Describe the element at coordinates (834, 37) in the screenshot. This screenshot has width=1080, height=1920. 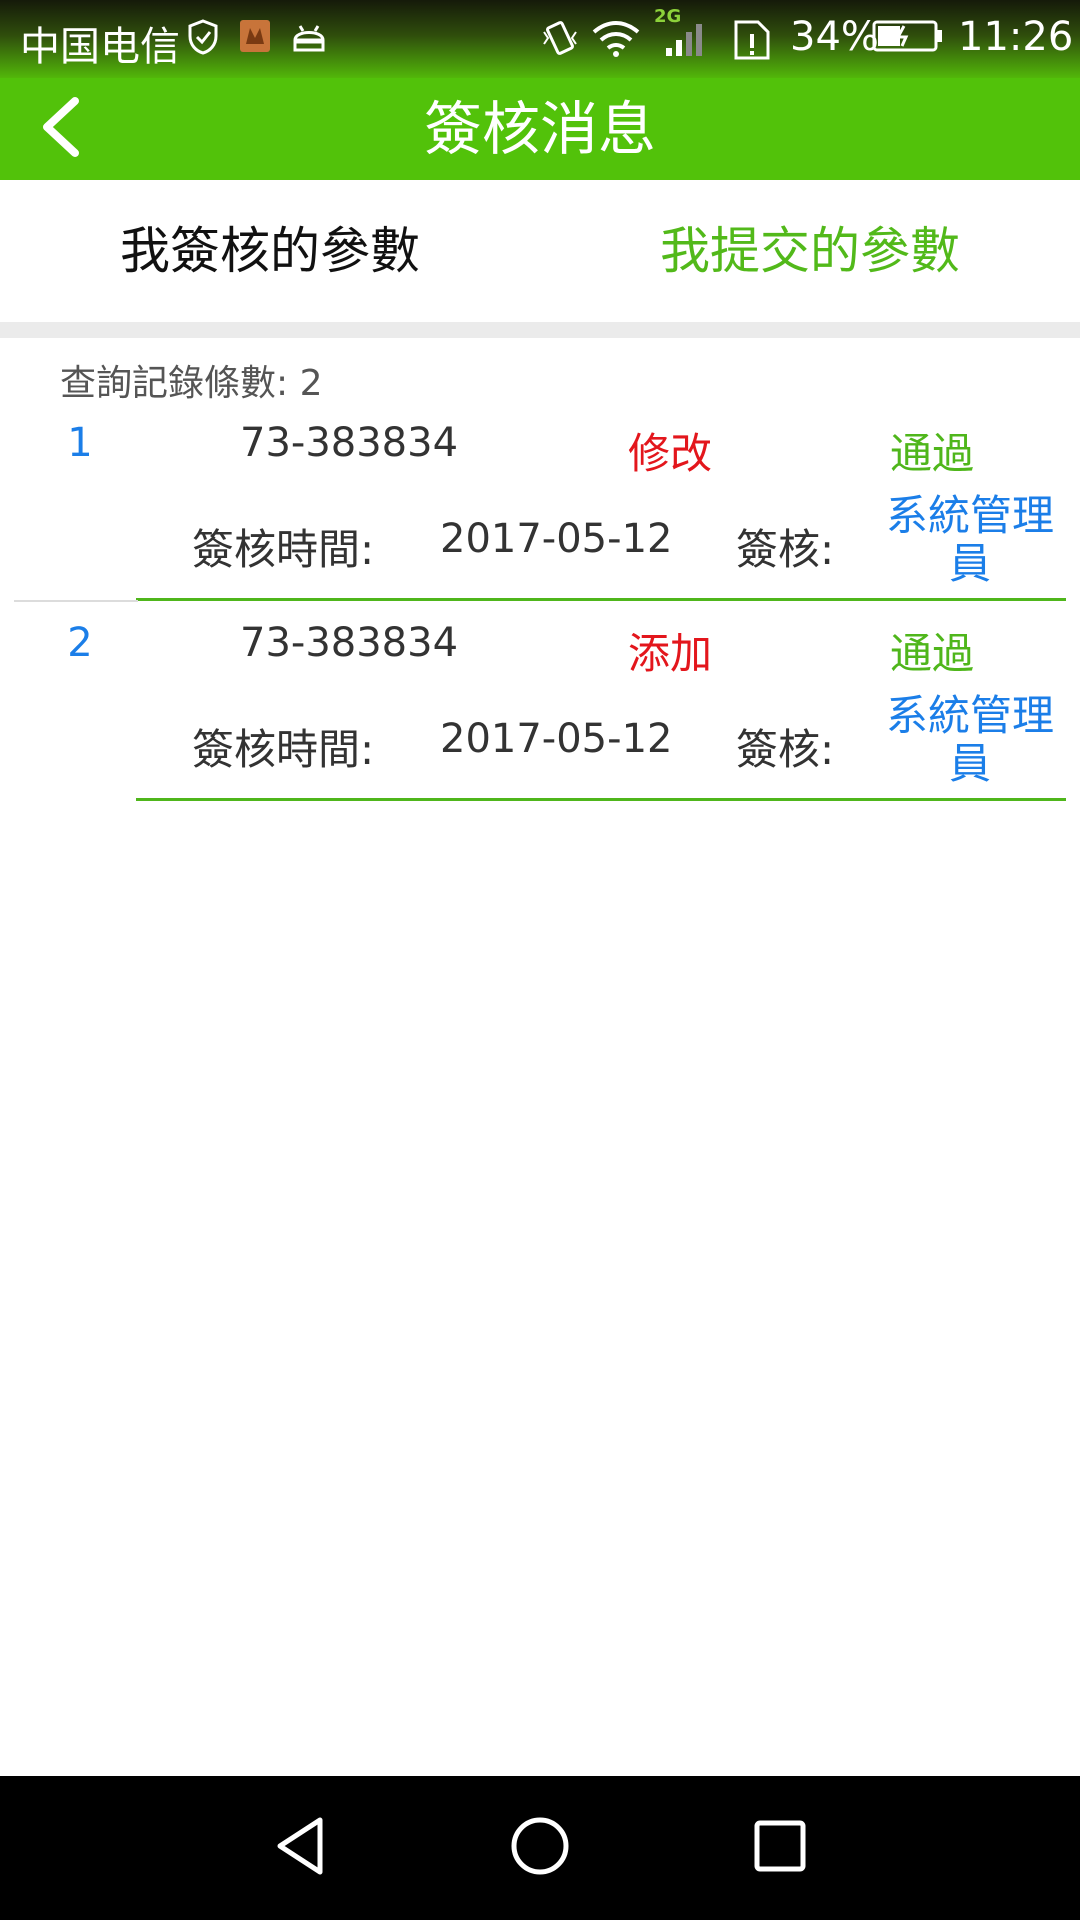
I see `battery-percent: 34%` at that location.